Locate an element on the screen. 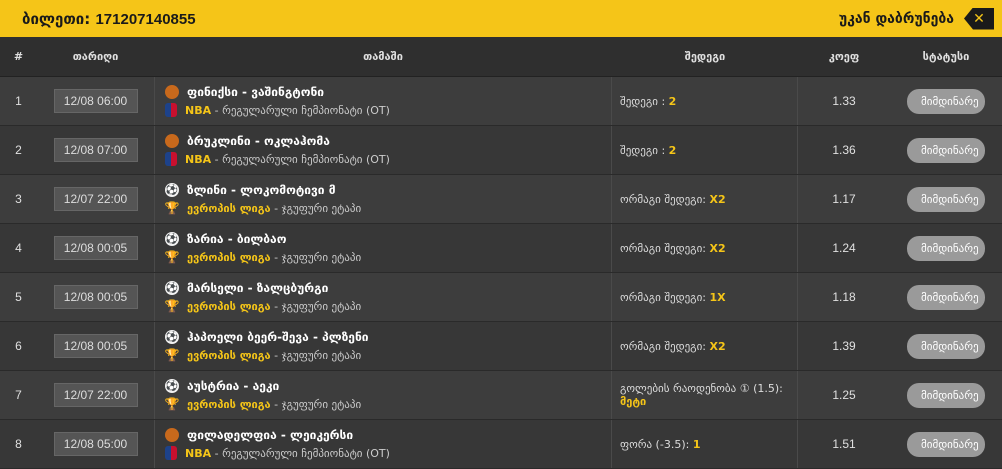 The height and width of the screenshot is (469, 1002). result-text: ორმაგი შედეგი: 1X is located at coordinates (673, 297).